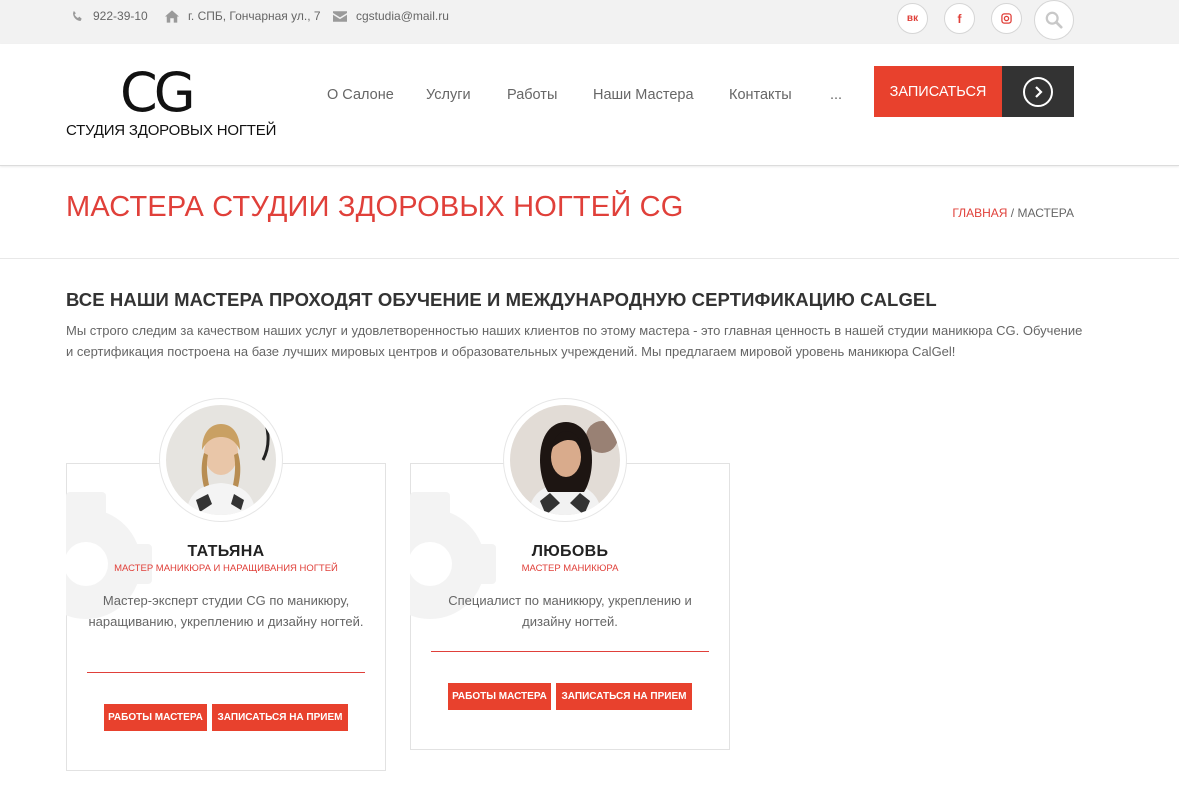 The image size is (1179, 796). What do you see at coordinates (979, 213) in the screenshot?
I see `breadcrumb-home: ГЛАВНАЯ` at bounding box center [979, 213].